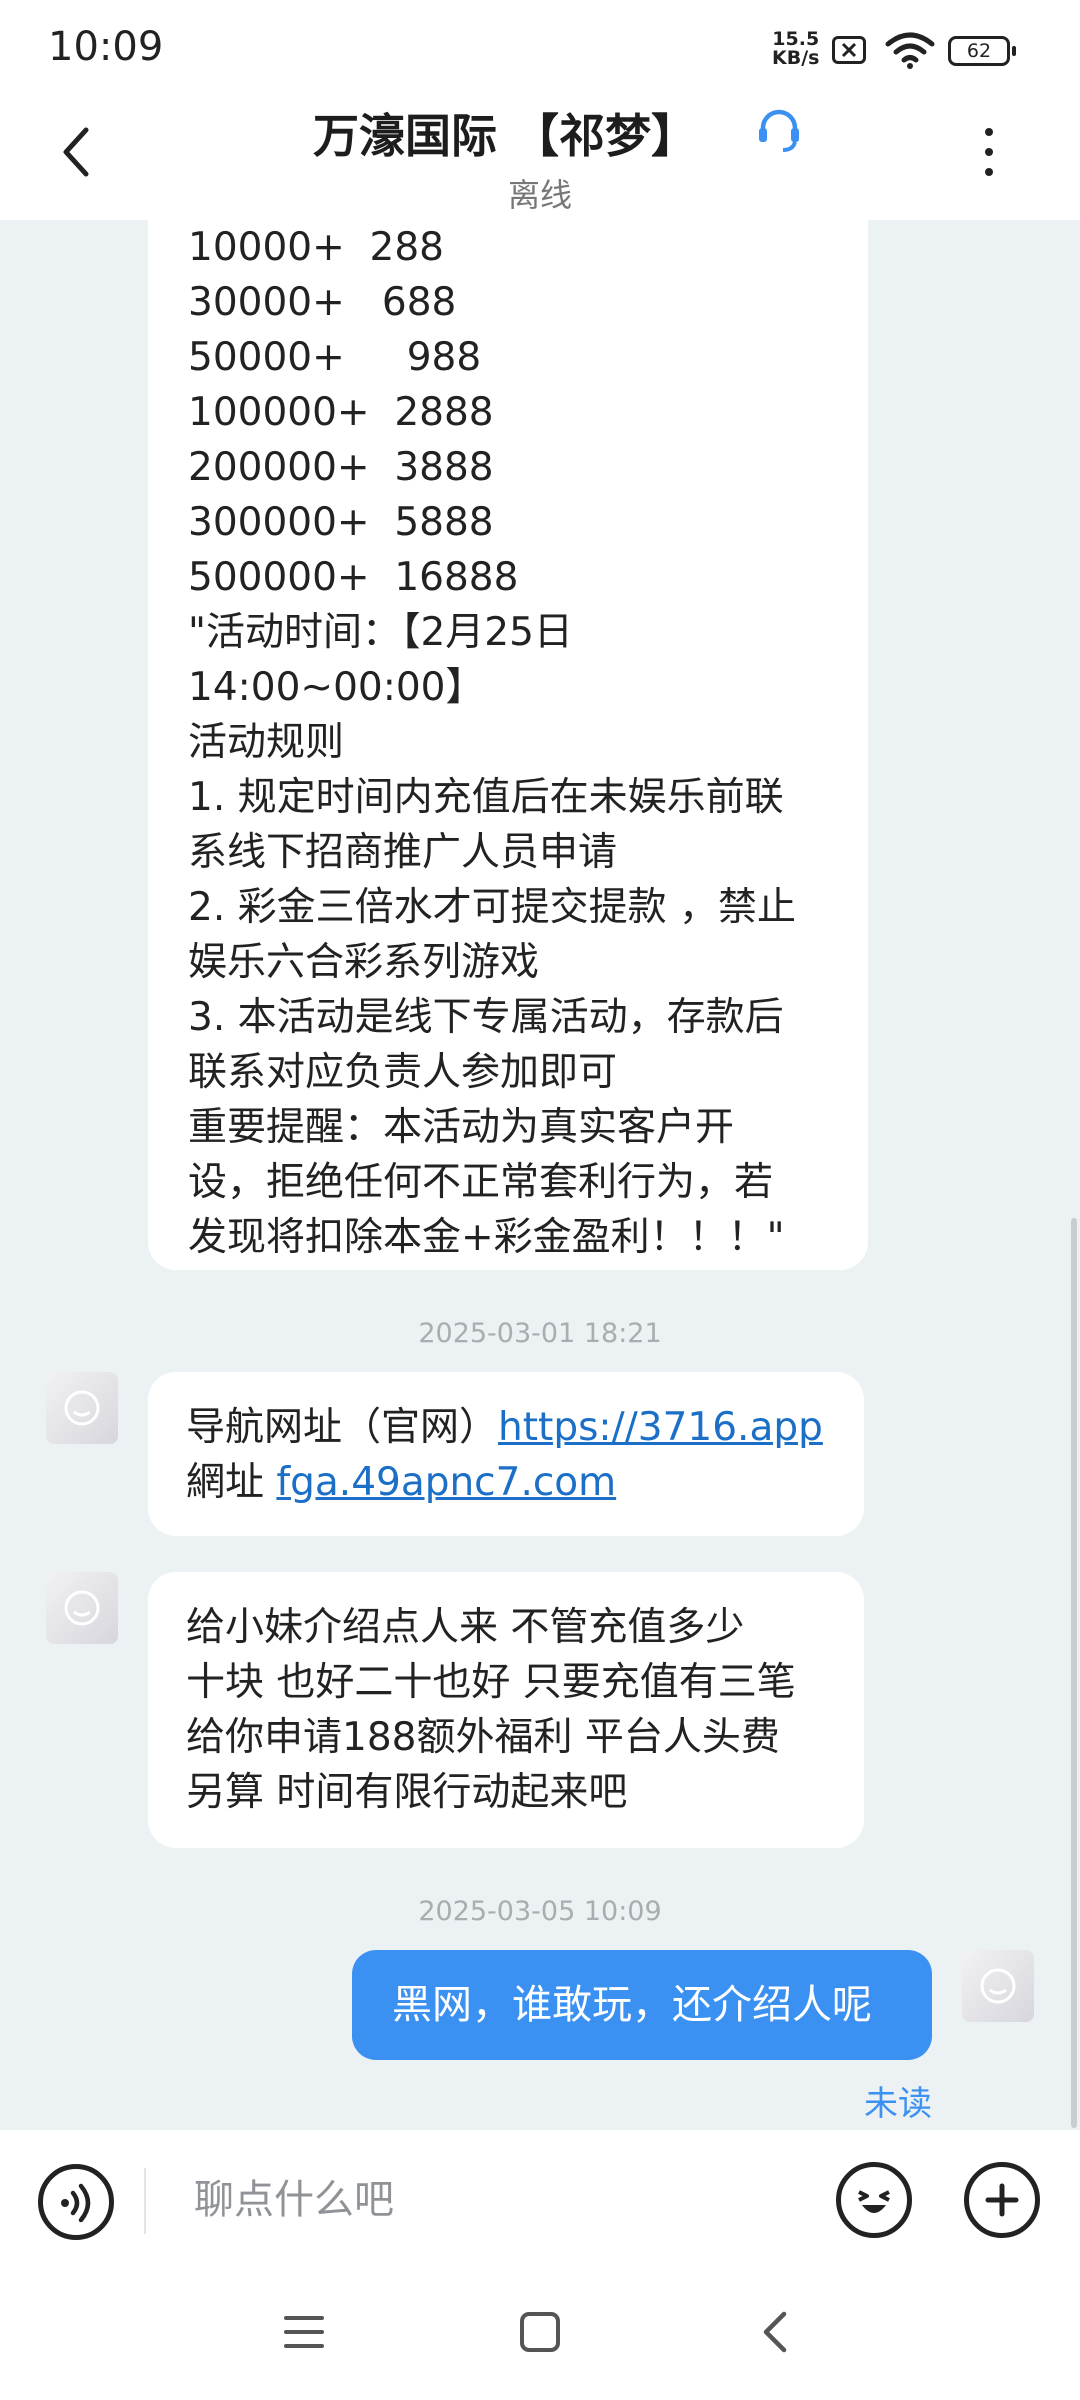 The image size is (1080, 2400). I want to click on system-nav-bar, so click(540, 2335).